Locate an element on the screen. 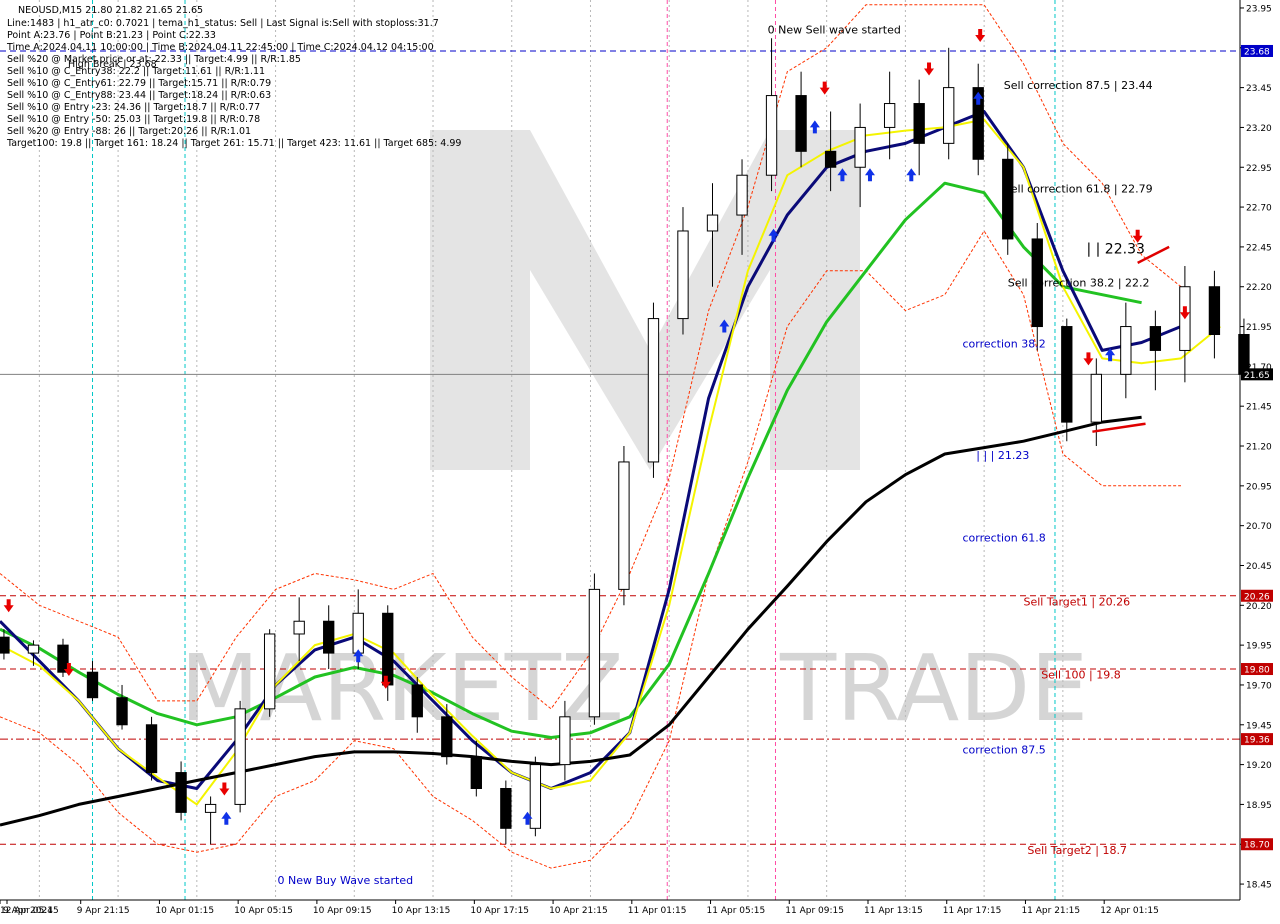  y-tick-label: 23.20 is located at coordinates (1259, 129).